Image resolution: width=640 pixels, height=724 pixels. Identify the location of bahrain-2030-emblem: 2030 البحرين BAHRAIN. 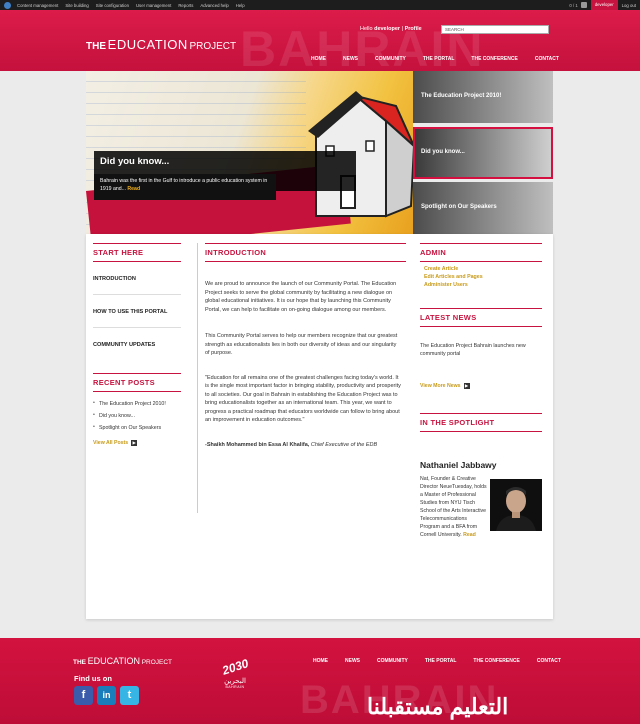
(235, 672).